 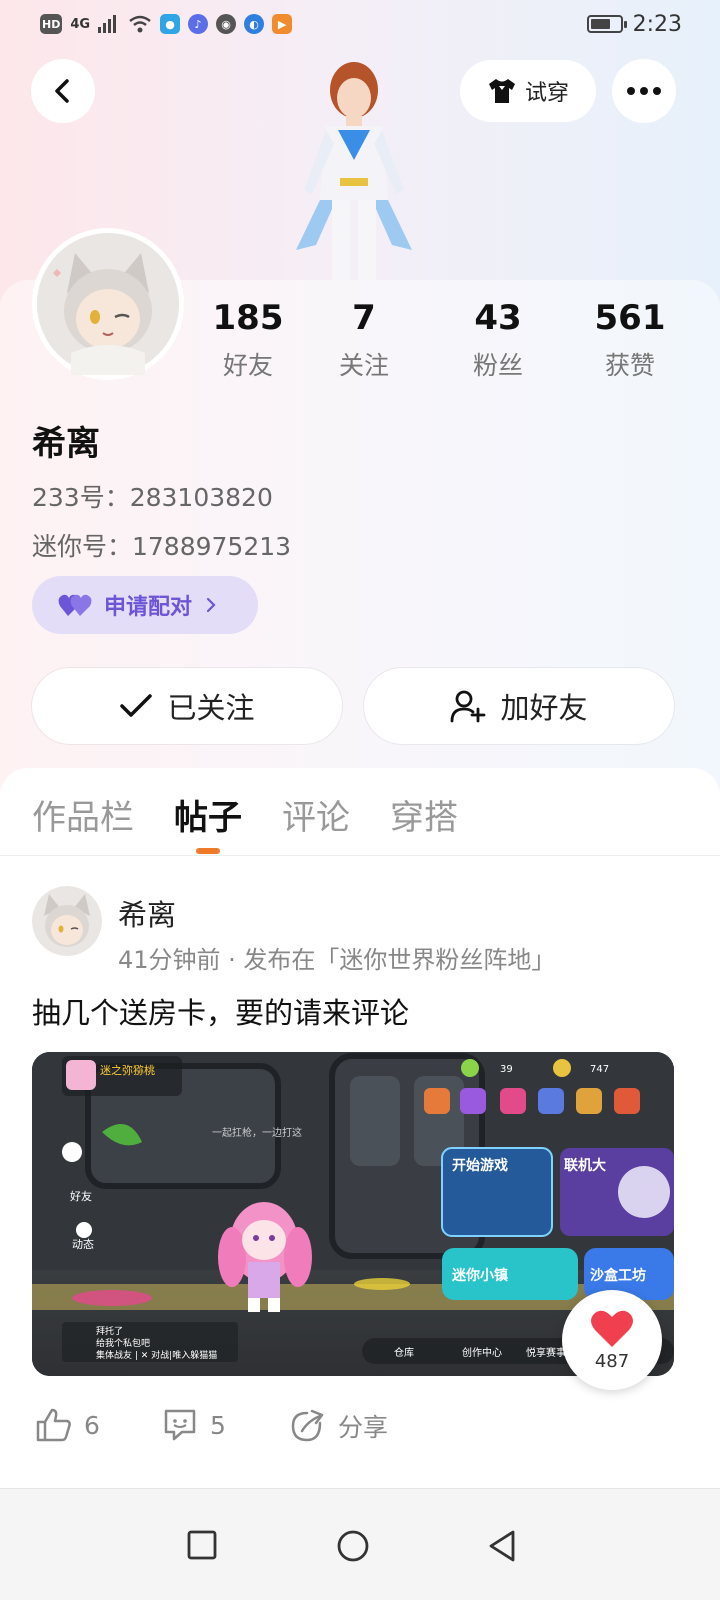 What do you see at coordinates (585, 1165) in the screenshot?
I see `game-online-label: 联机大` at bounding box center [585, 1165].